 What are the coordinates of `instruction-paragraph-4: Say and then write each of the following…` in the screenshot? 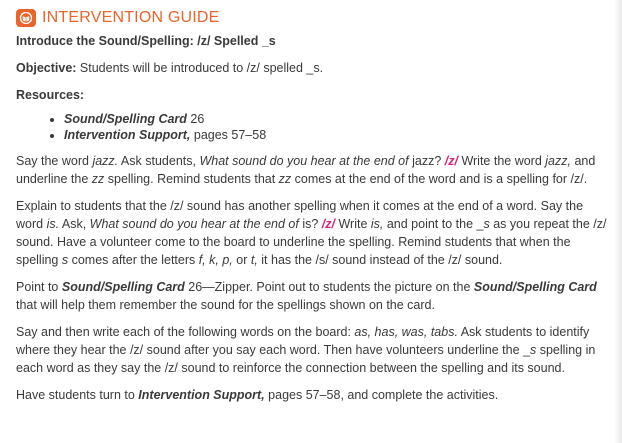 It's located at (306, 350).